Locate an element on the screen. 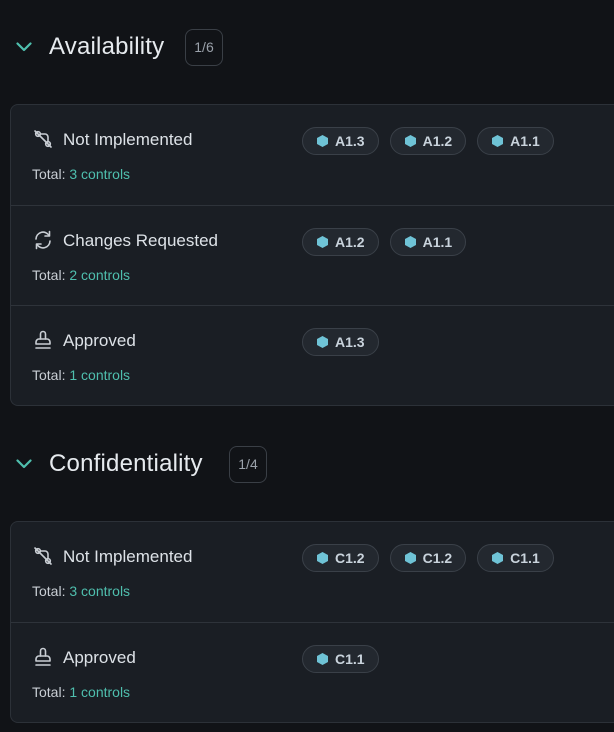 This screenshot has height=732, width=614. section-header-availability: Availability 1/6 is located at coordinates (307, 47).